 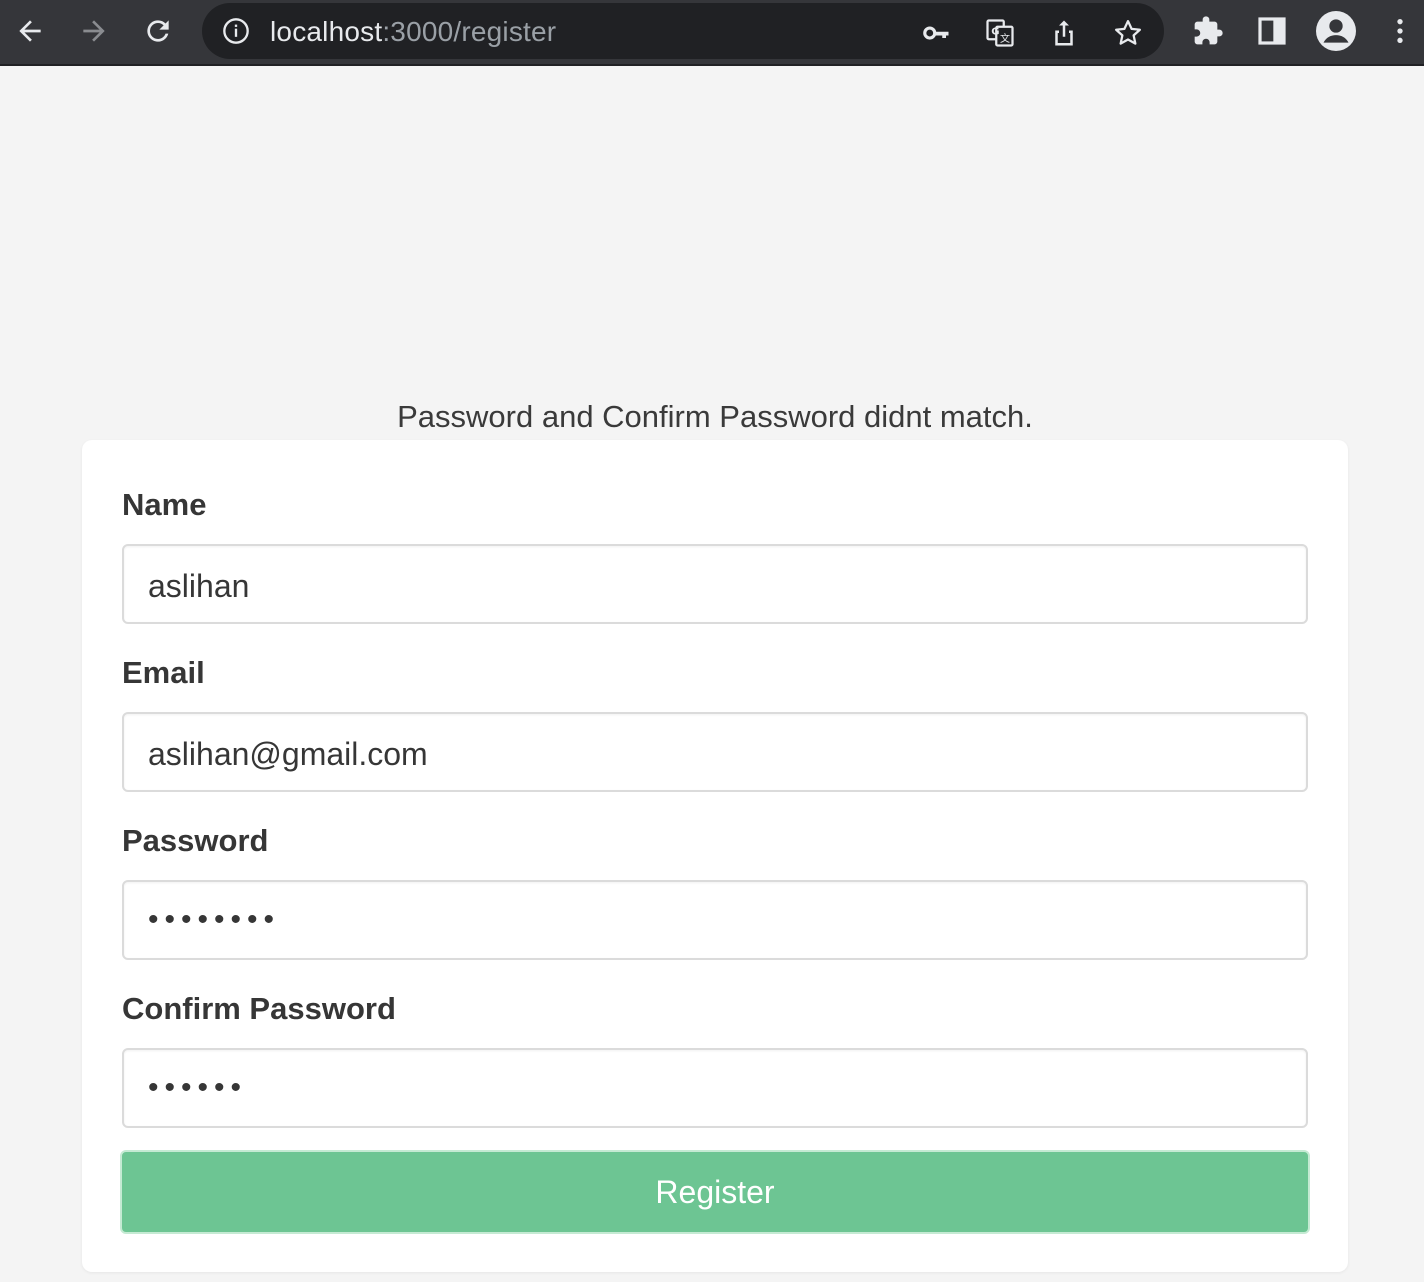 What do you see at coordinates (1064, 33) in the screenshot?
I see `share-icon` at bounding box center [1064, 33].